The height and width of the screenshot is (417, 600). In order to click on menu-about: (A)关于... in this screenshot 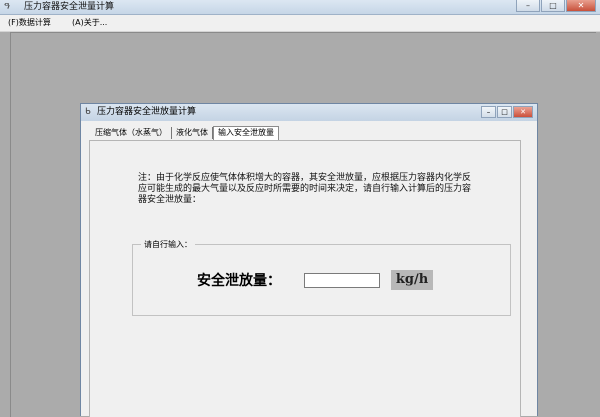, I will do `click(89, 23)`.